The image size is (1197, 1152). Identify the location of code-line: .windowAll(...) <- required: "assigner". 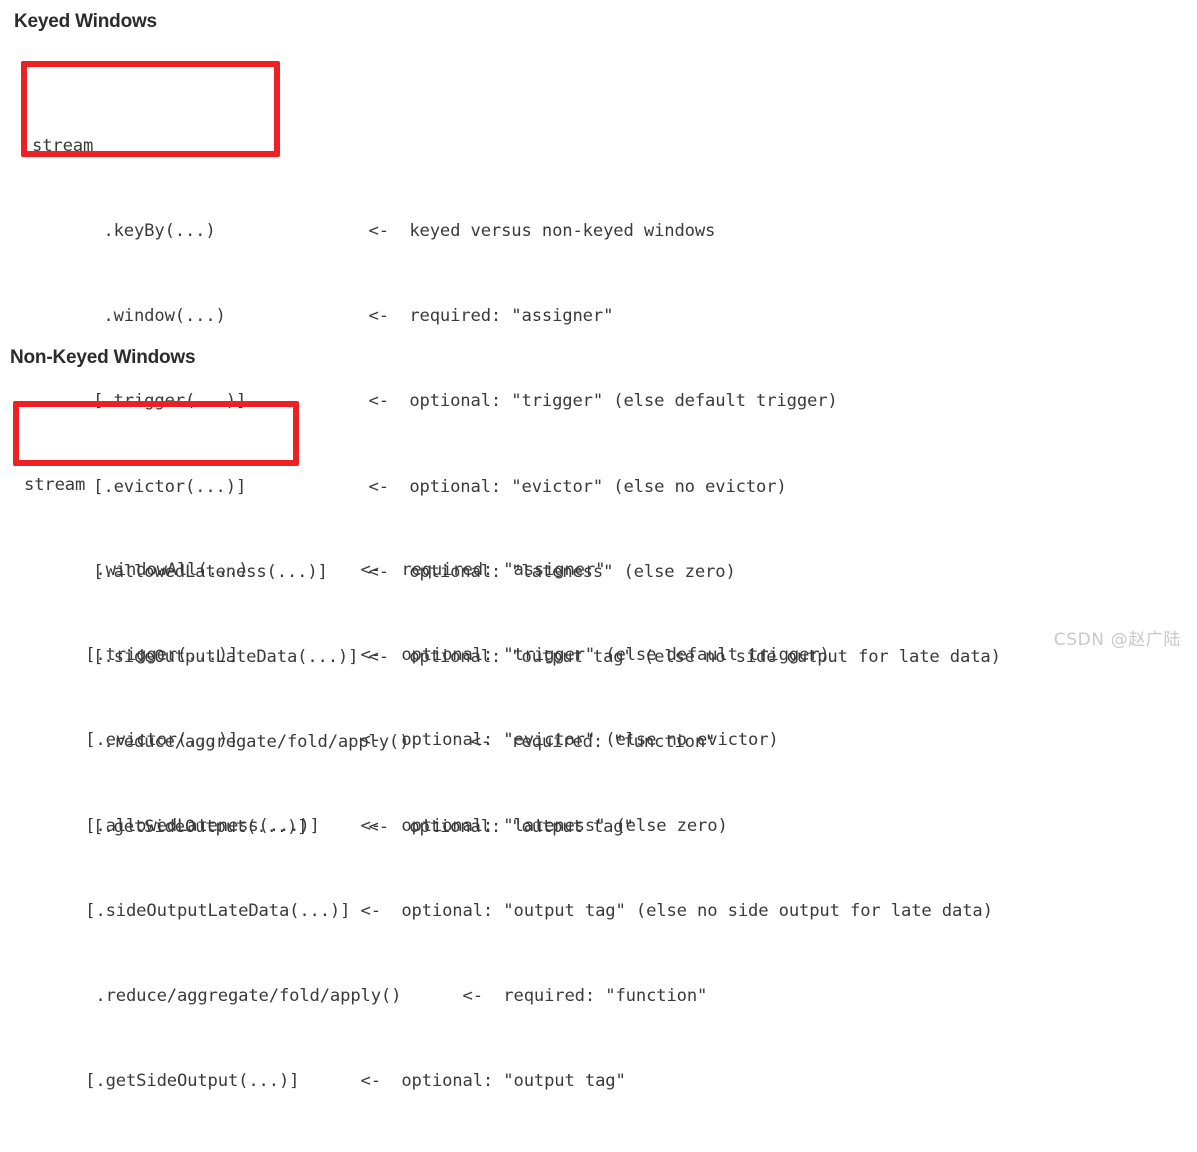
(315, 570).